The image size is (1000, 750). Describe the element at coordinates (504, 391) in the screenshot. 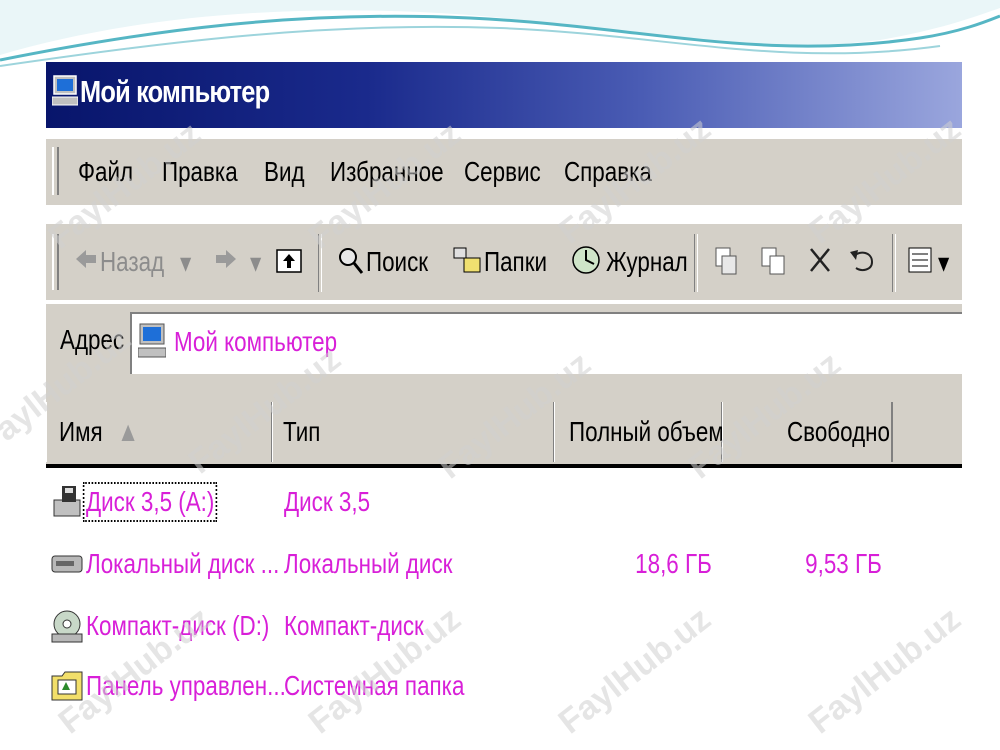

I see `toolbar-bottom-edge` at that location.